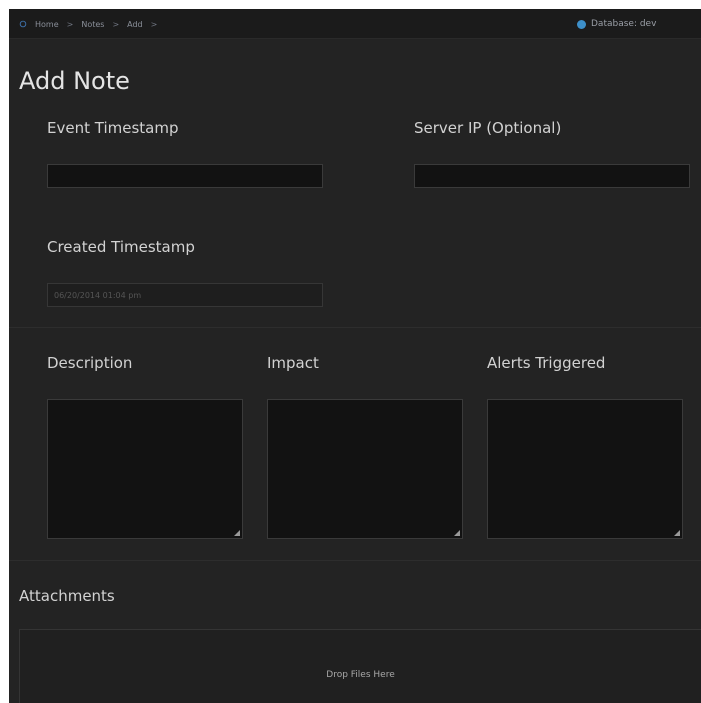 This screenshot has height=703, width=701. What do you see at coordinates (546, 363) in the screenshot?
I see `alerts-triggered-label: Alerts Triggered` at bounding box center [546, 363].